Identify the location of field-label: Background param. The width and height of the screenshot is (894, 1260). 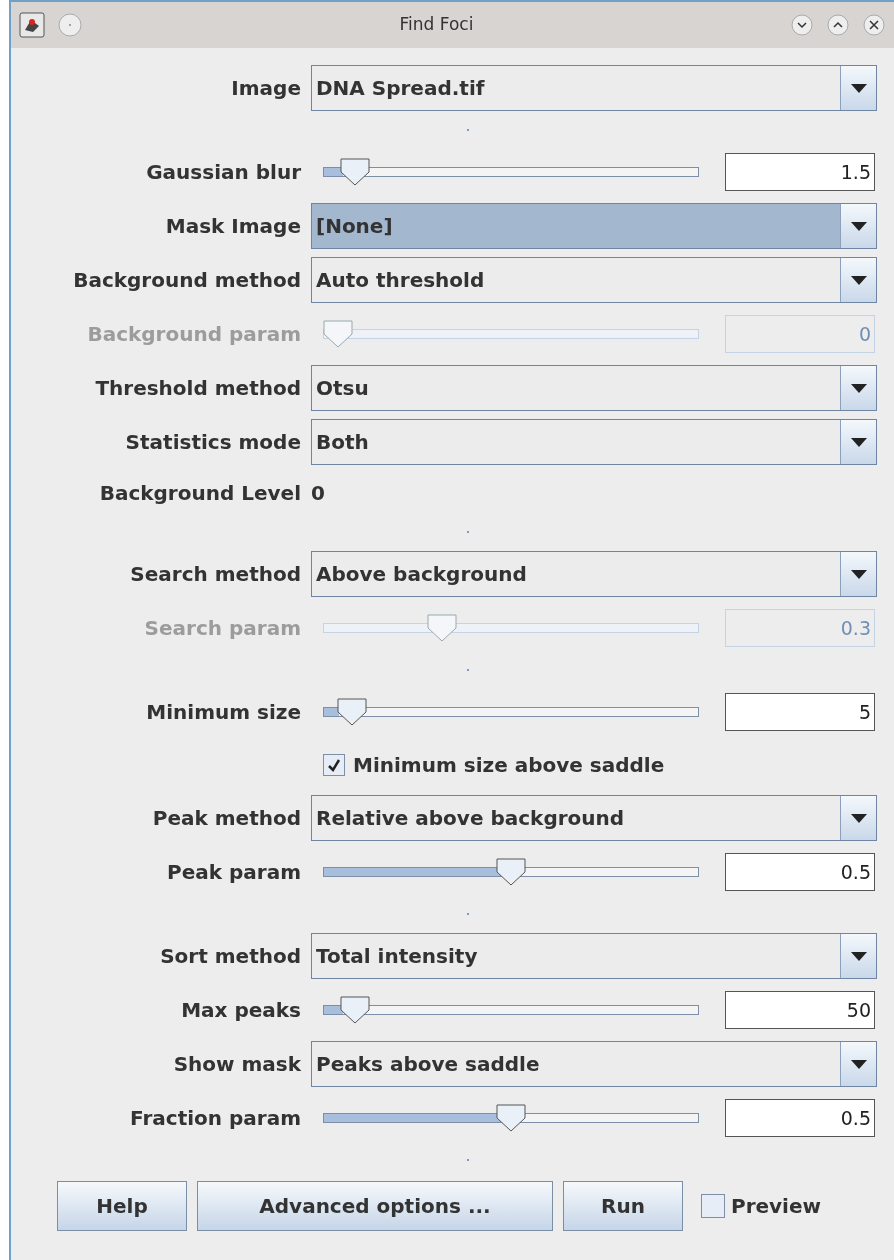
(194, 334).